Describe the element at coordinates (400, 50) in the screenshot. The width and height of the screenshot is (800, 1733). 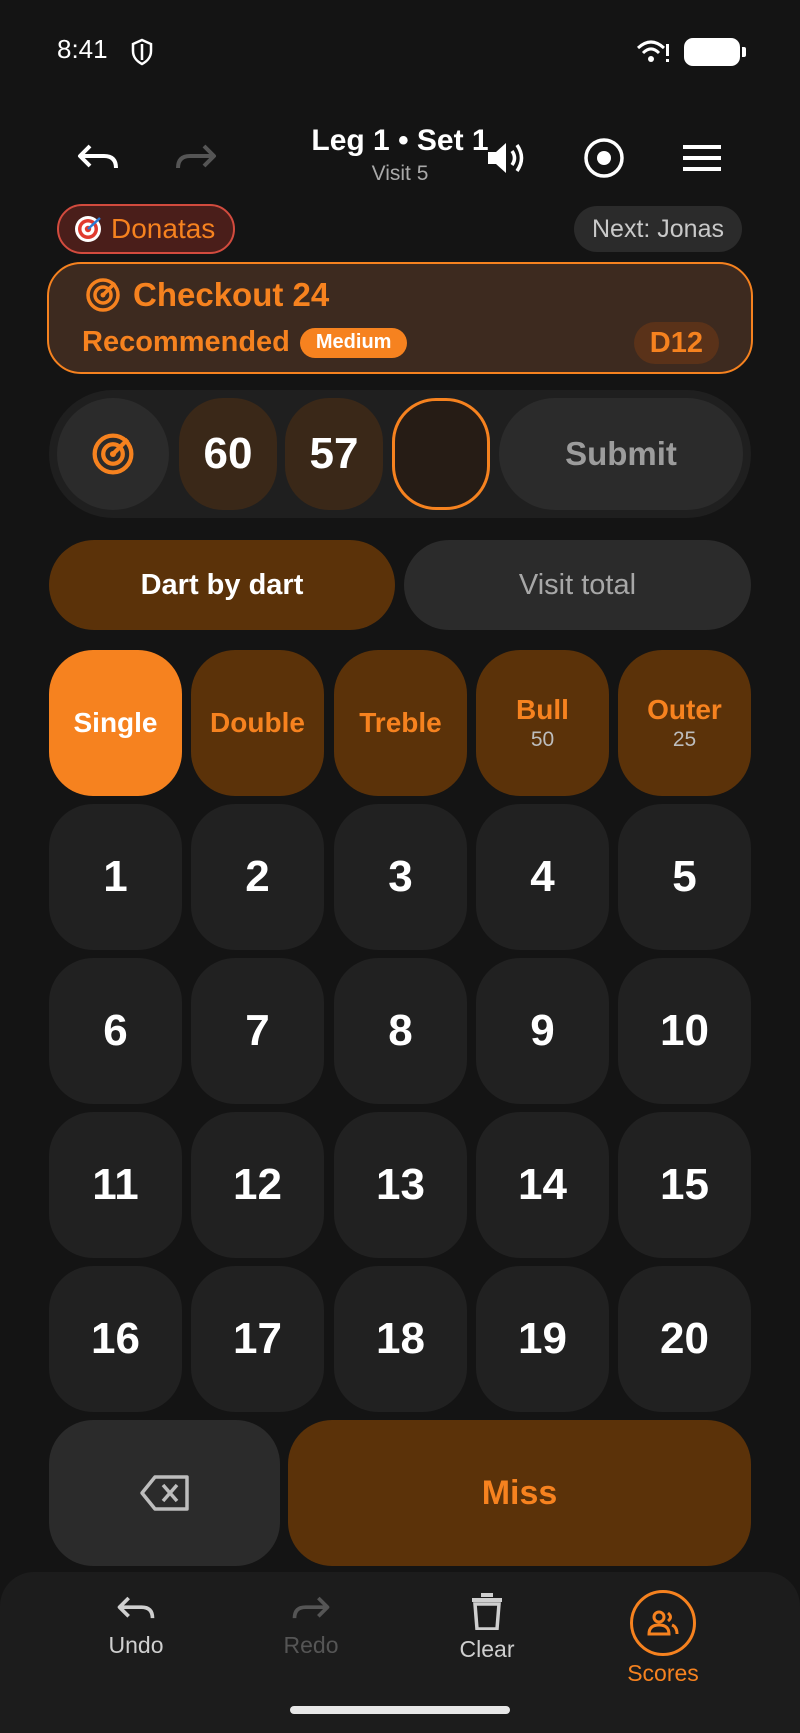
I see `status-bar: 8:41` at that location.